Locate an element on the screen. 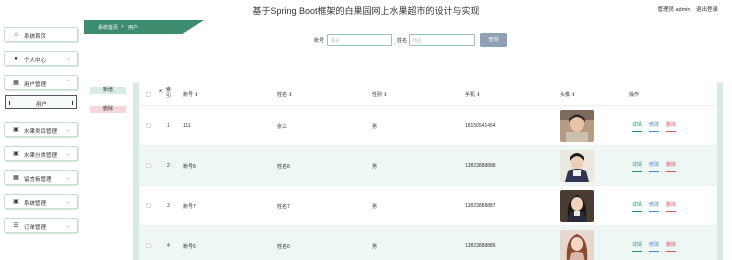 The width and height of the screenshot is (732, 260). sidebar-subitem-user: 用户 is located at coordinates (41, 102).